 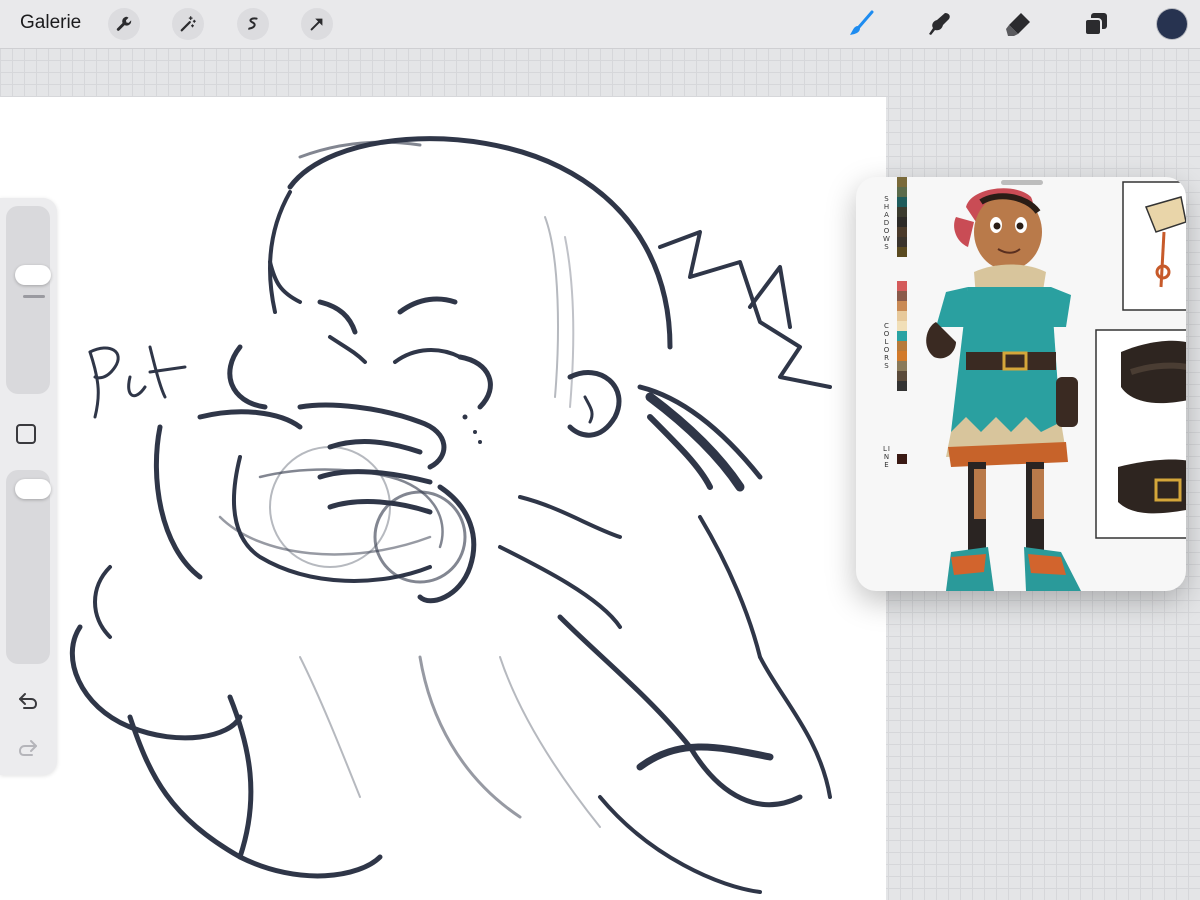 I want to click on reference-window: SHADOWS COLORS LINE, so click(x=1021, y=384).